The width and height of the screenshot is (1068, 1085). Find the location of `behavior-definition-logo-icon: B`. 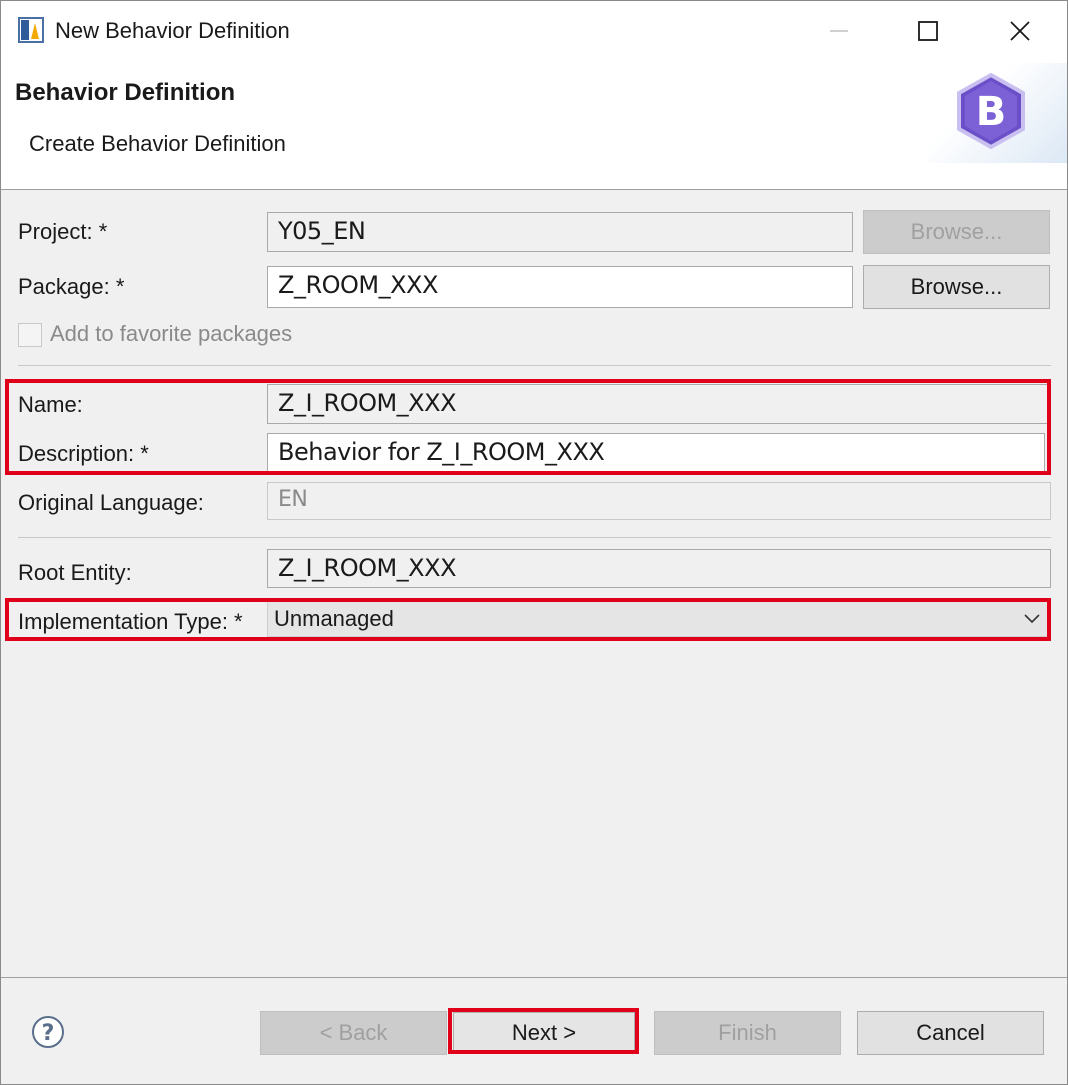

behavior-definition-logo-icon: B is located at coordinates (991, 111).